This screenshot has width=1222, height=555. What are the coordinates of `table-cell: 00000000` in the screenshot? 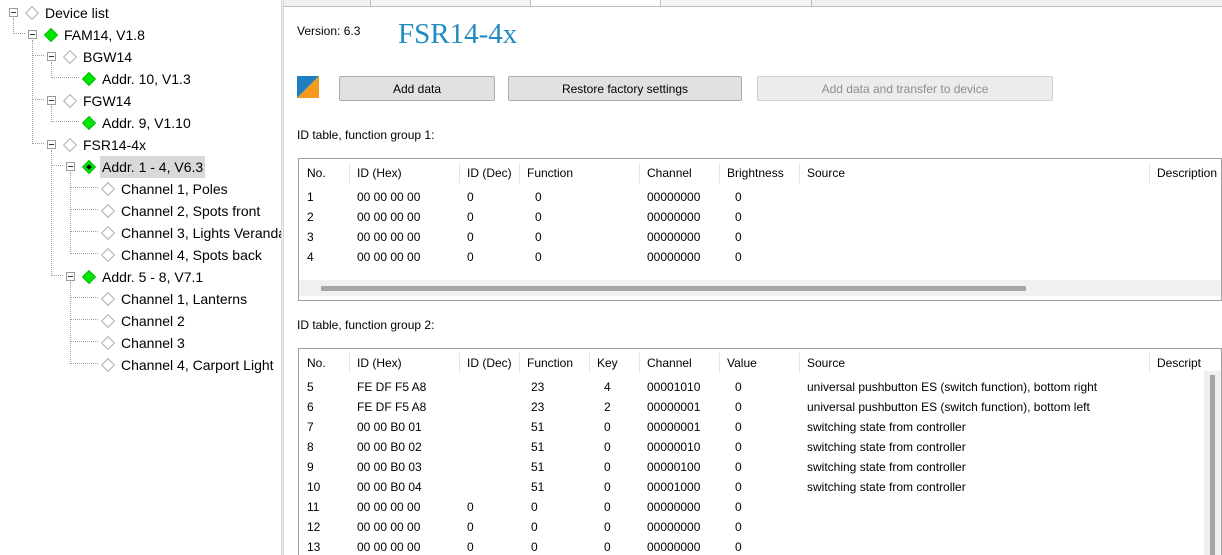 It's located at (674, 237).